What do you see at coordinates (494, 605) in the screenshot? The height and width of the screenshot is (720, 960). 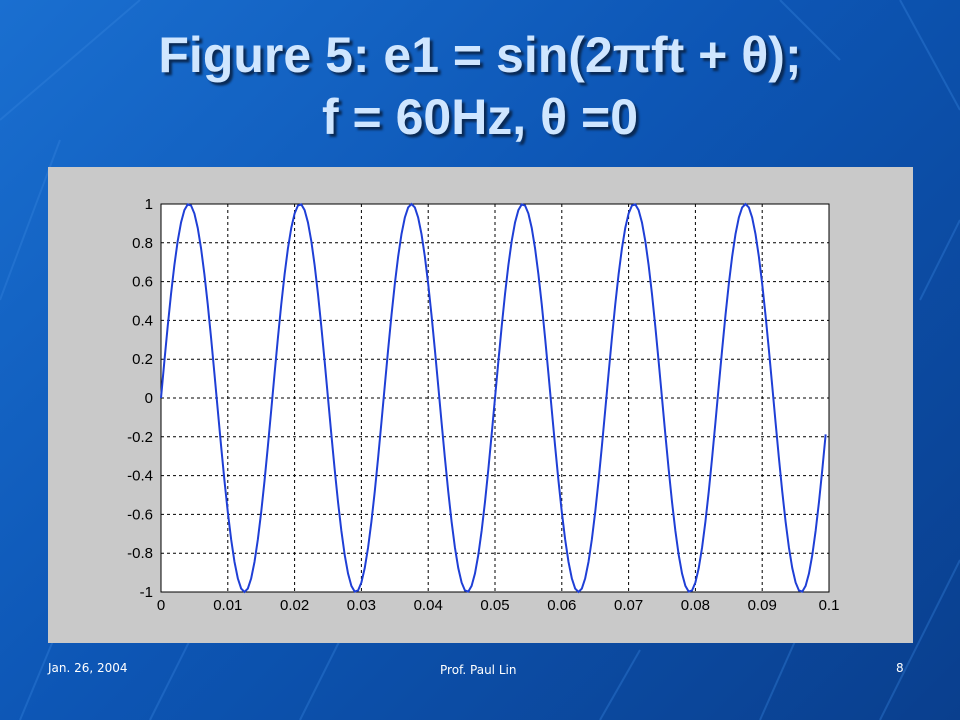 I see `x-tick-label: 0.05` at bounding box center [494, 605].